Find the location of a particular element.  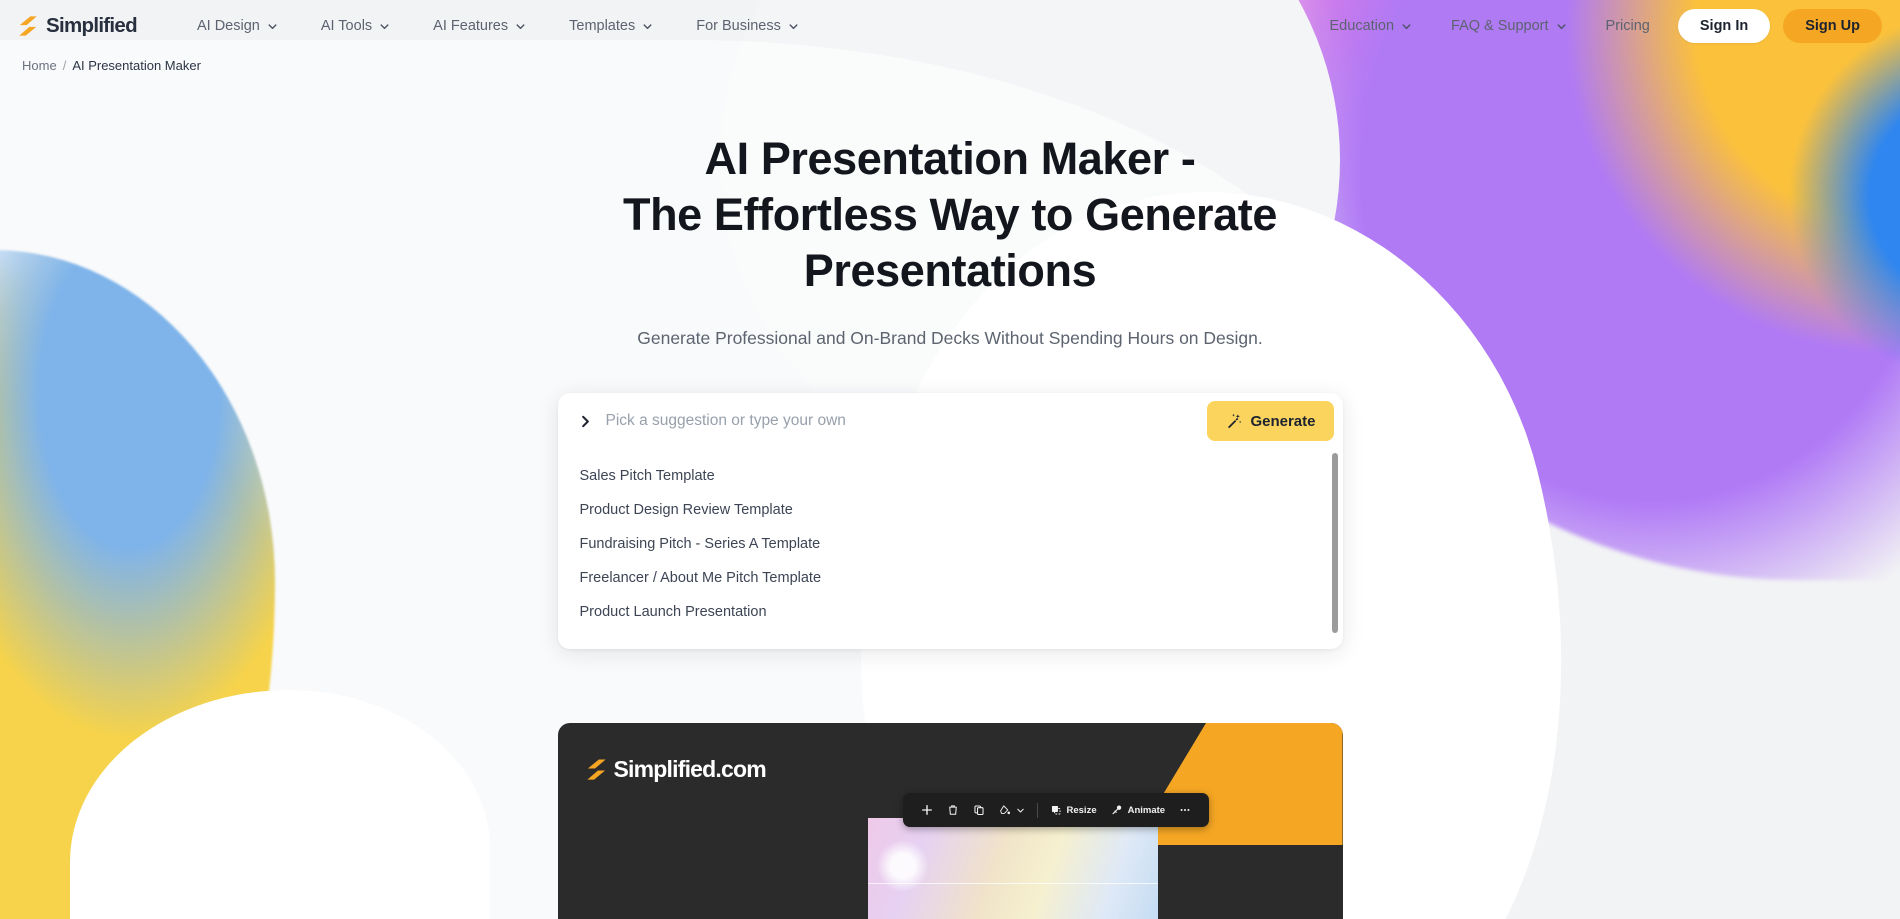

magic-wand-icon is located at coordinates (1233, 421).